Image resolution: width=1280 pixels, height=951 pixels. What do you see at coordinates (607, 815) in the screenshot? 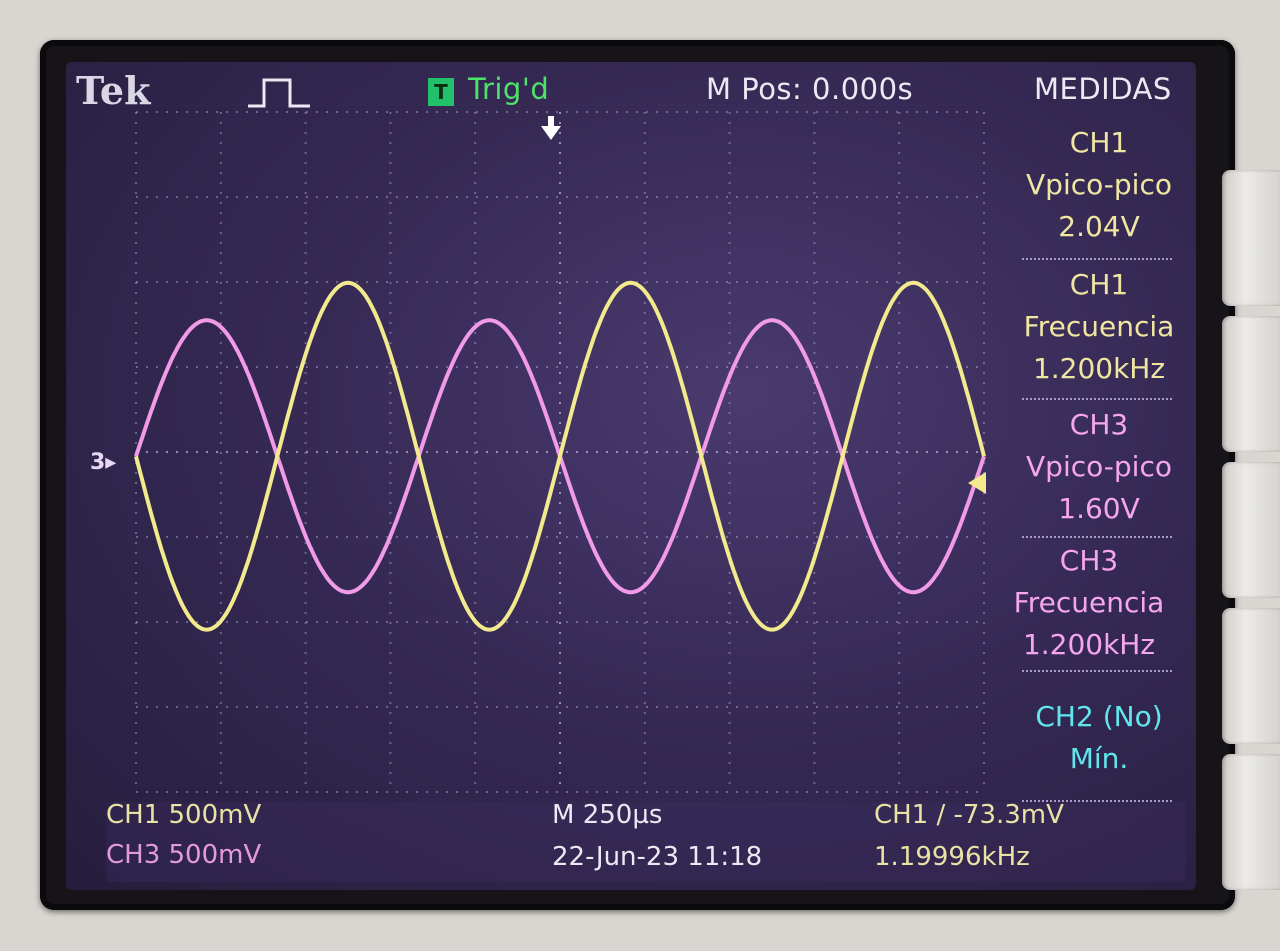
I see `timebase: M 250µs` at bounding box center [607, 815].